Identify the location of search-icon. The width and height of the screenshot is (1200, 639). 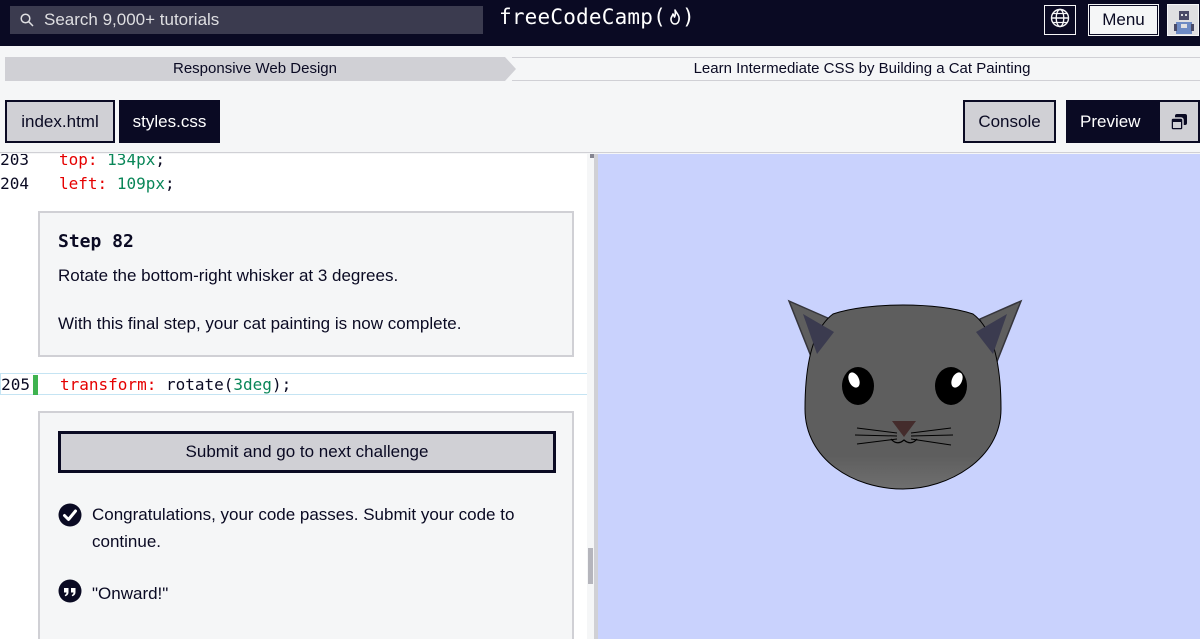
(27, 20).